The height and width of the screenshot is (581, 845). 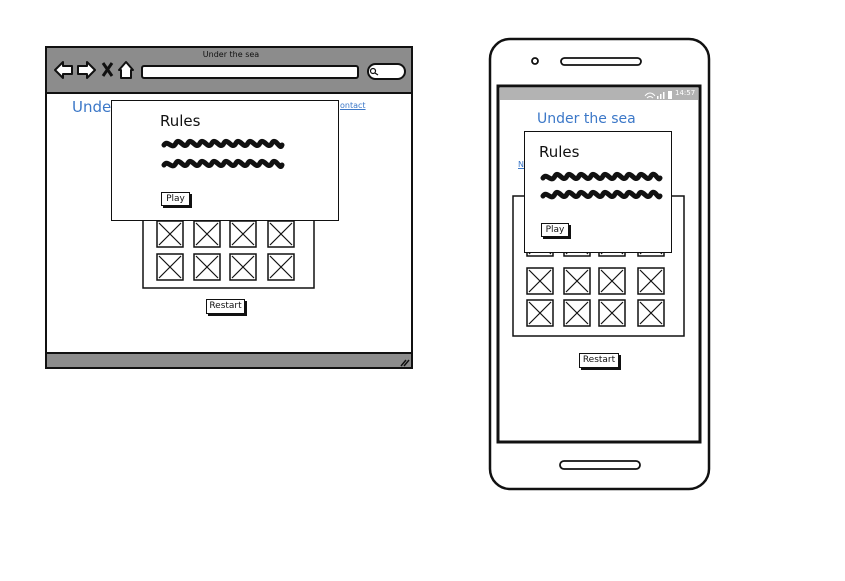 I want to click on mobile-restart-button: Restart, so click(x=599, y=360).